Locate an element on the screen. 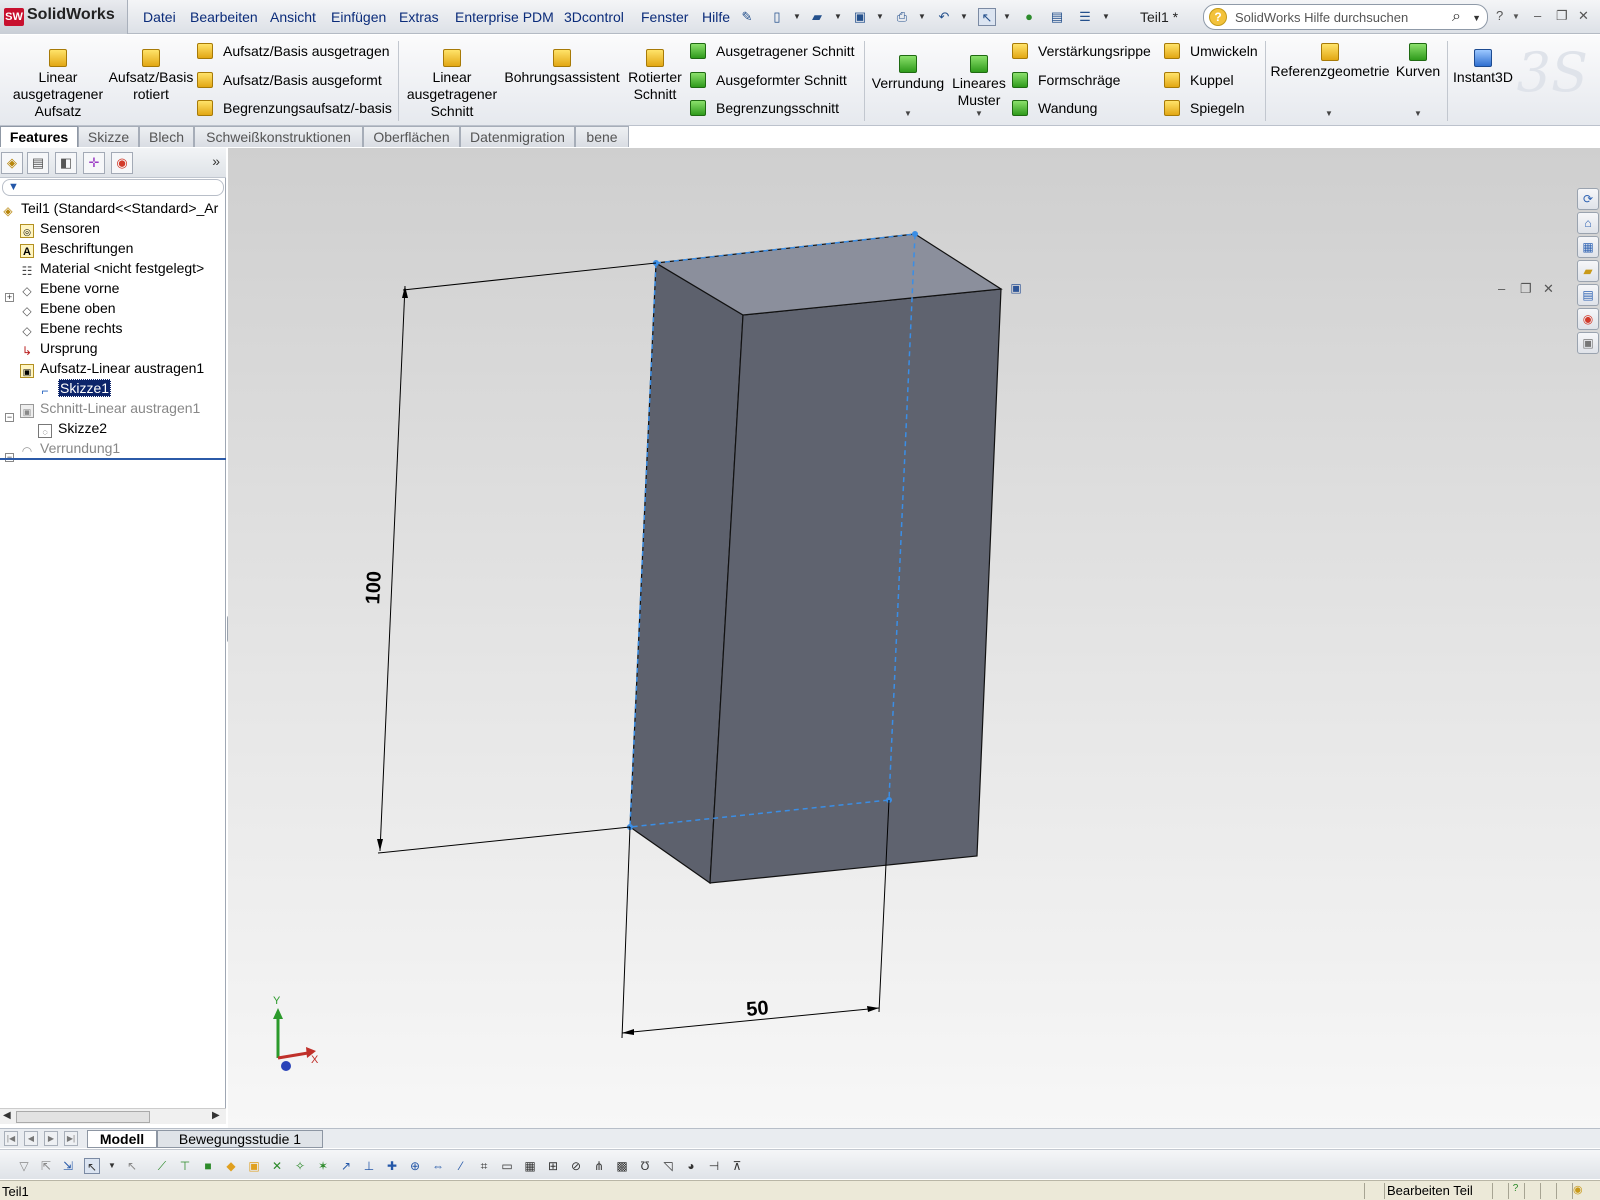 This screenshot has height=1200, width=1600. tree-item-verrundung1: ◠ Verrundung1 is located at coordinates (70, 448).